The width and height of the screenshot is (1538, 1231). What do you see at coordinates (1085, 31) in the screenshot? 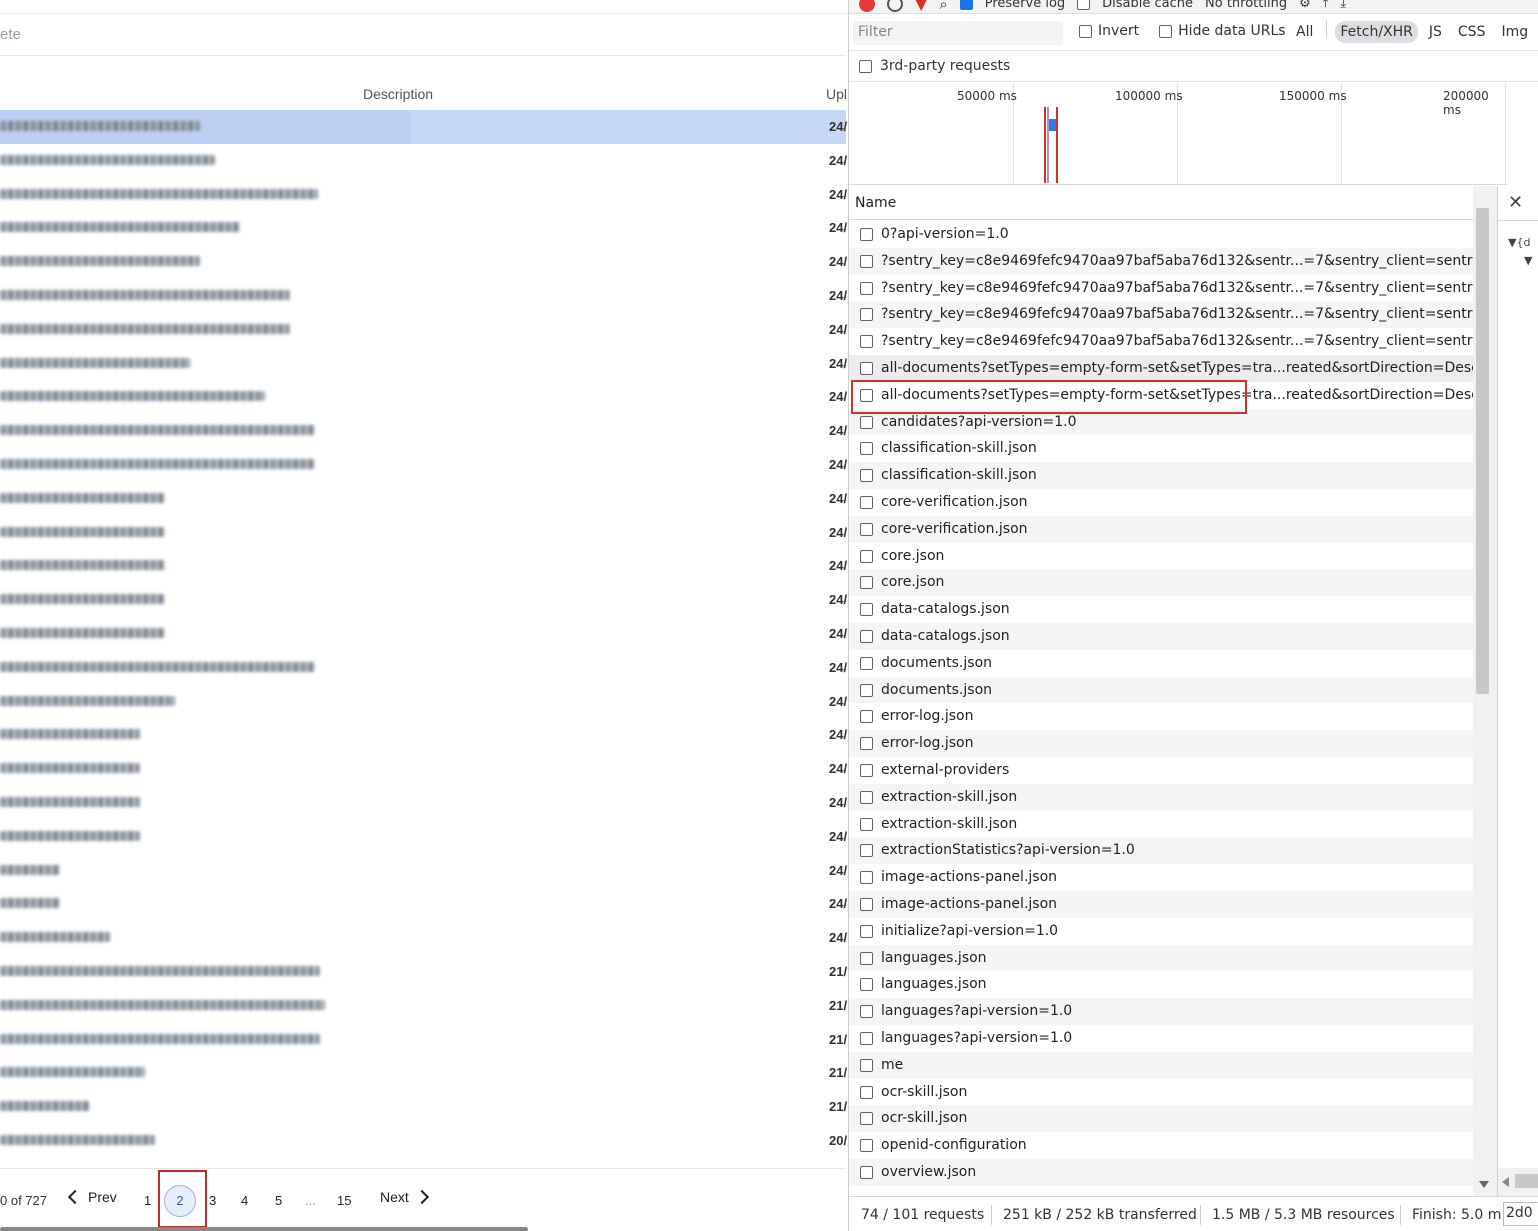
I see `invert-checkbox` at bounding box center [1085, 31].